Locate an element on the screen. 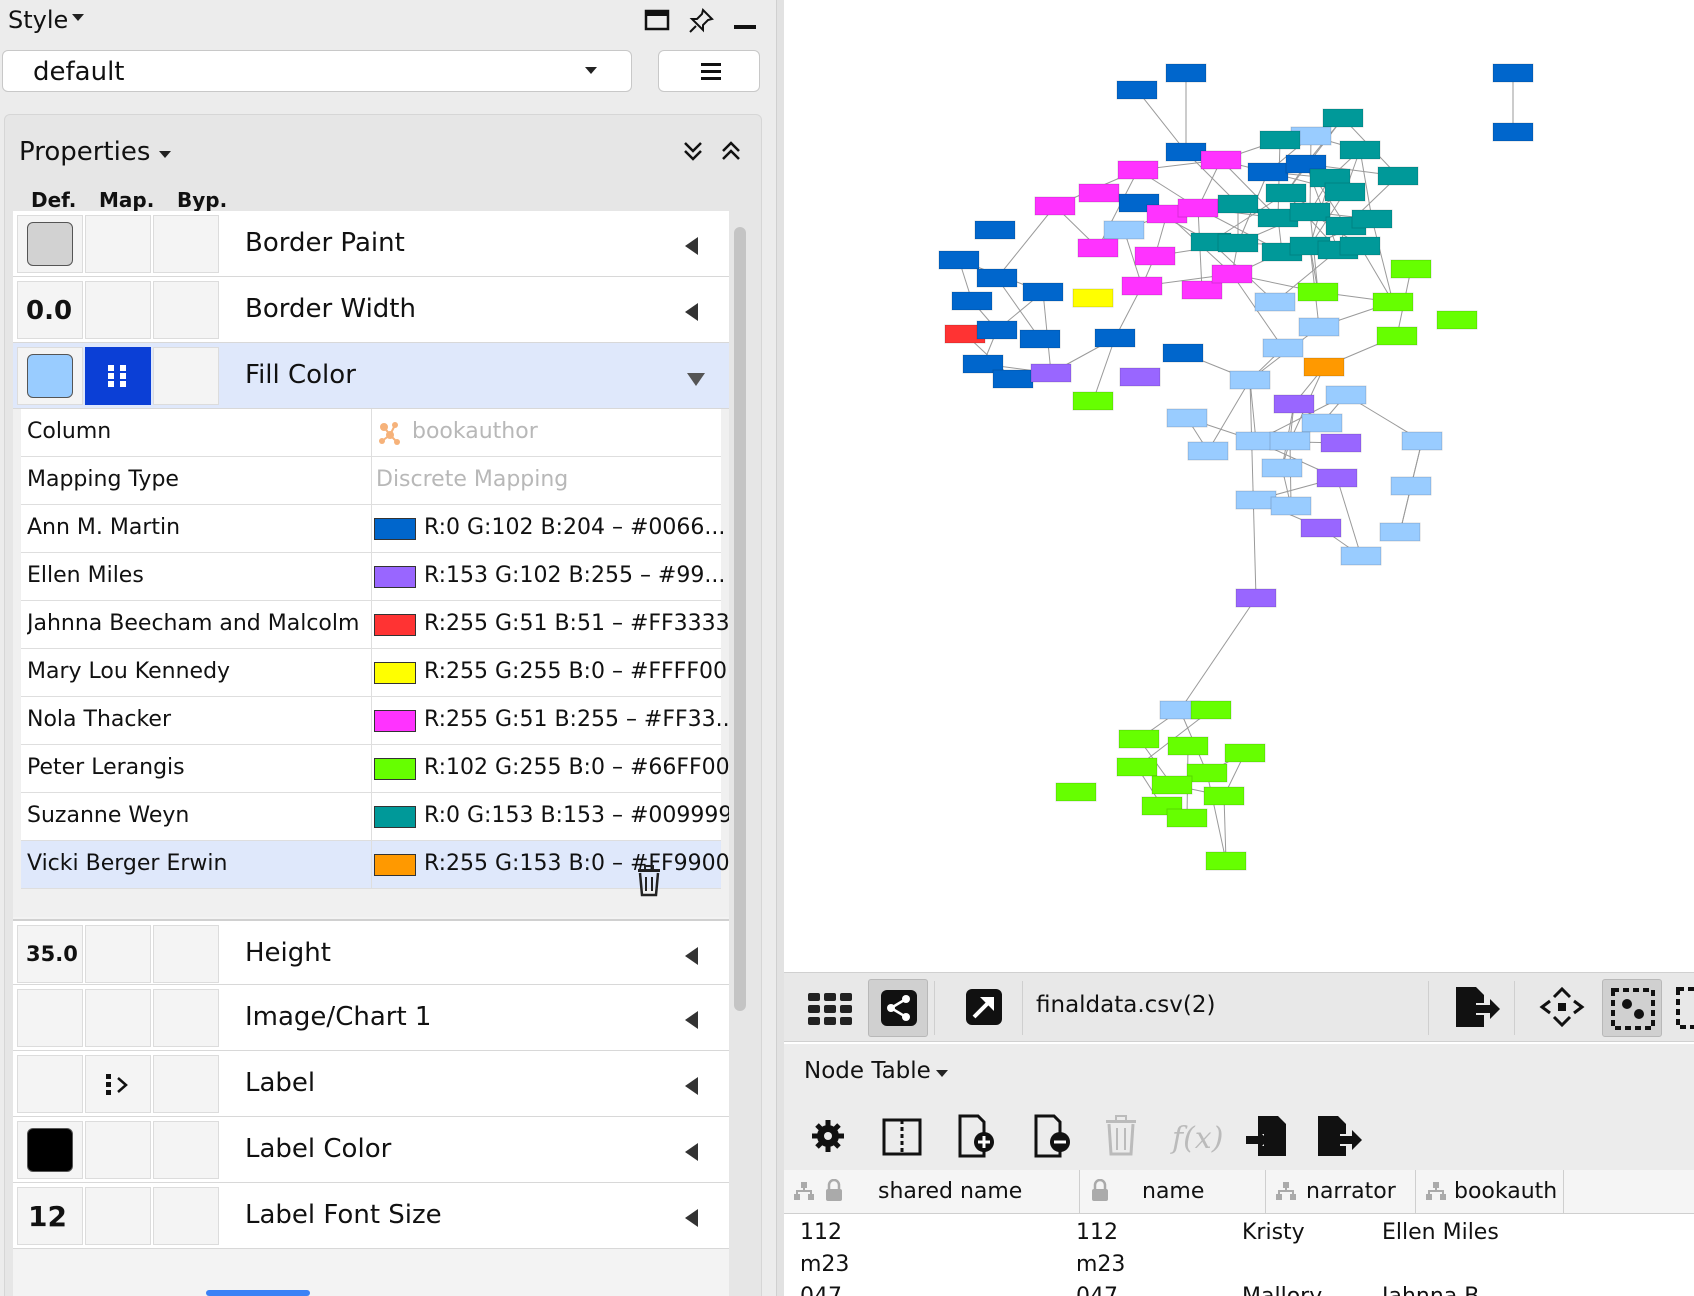 This screenshot has width=1694, height=1296. table-settings-button is located at coordinates (829, 1137).